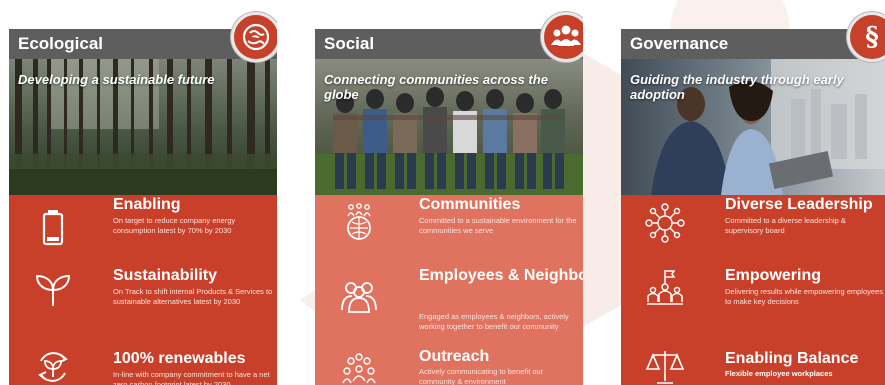 Image resolution: width=885 pixels, height=385 pixels. Describe the element at coordinates (665, 367) in the screenshot. I see `balance-scale-icon` at that location.